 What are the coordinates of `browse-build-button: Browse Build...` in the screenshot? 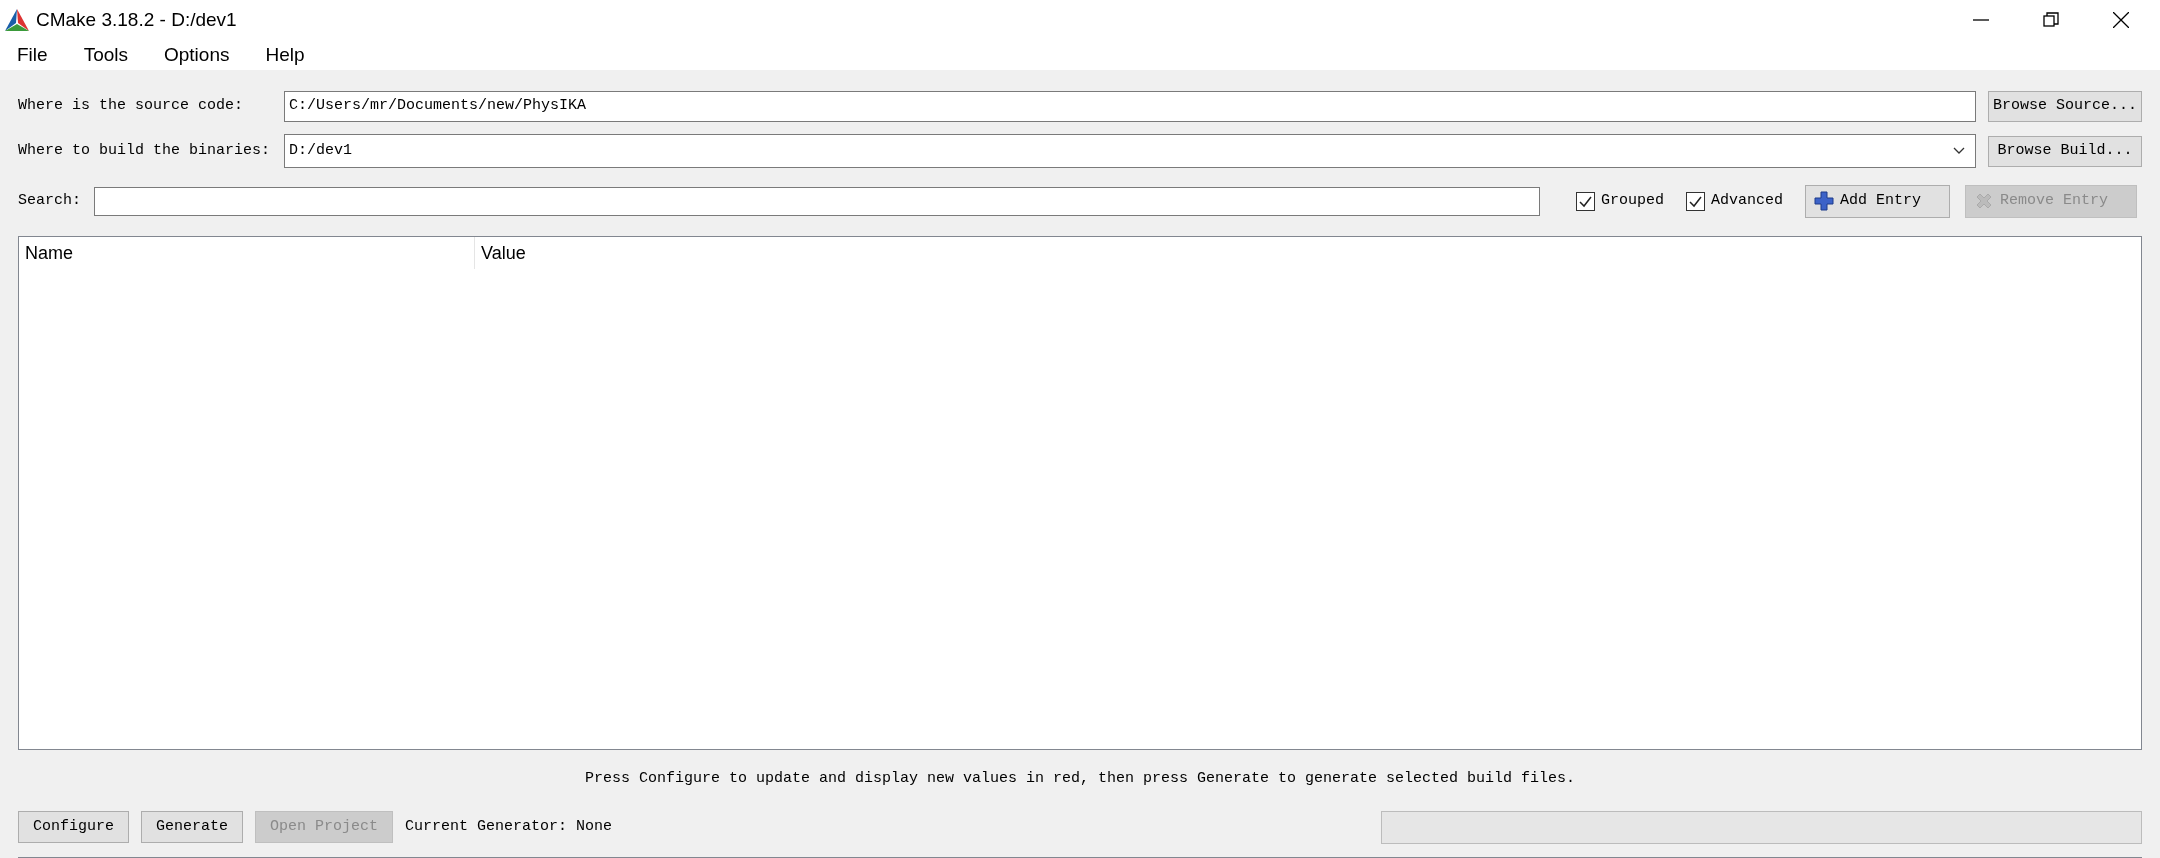 It's located at (2065, 151).